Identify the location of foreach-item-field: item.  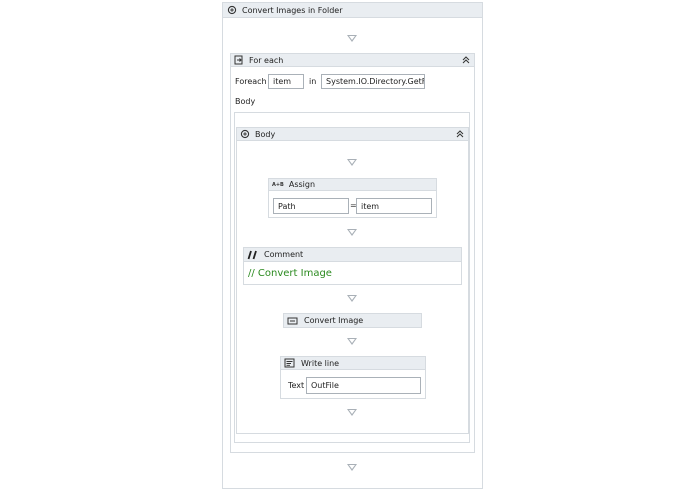
(286, 81).